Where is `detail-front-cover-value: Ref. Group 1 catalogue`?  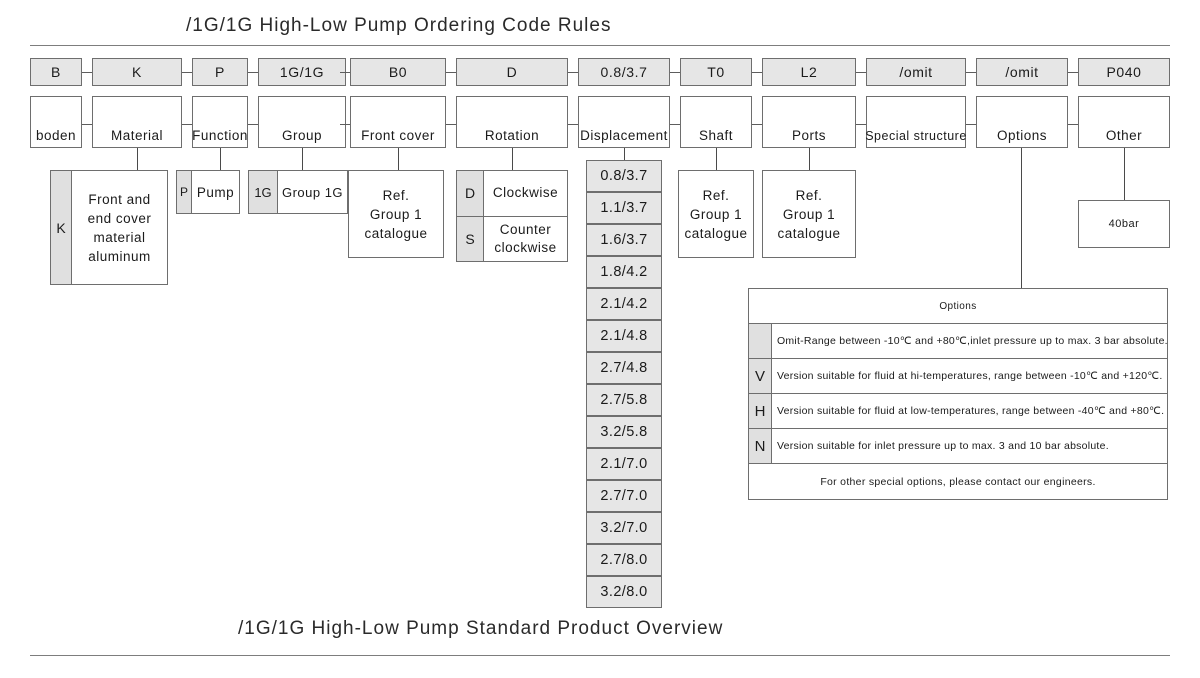 detail-front-cover-value: Ref. Group 1 catalogue is located at coordinates (396, 214).